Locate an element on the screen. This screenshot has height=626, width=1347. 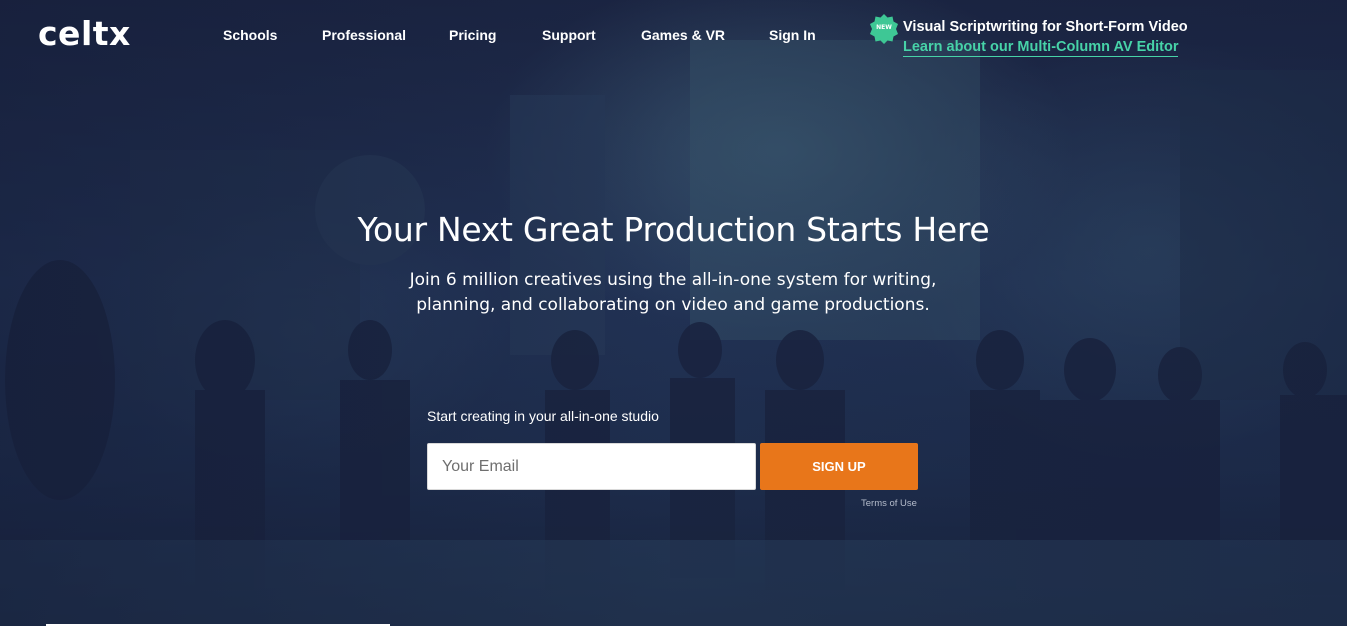
terms-of-use-link: Terms of Use is located at coordinates (889, 503).